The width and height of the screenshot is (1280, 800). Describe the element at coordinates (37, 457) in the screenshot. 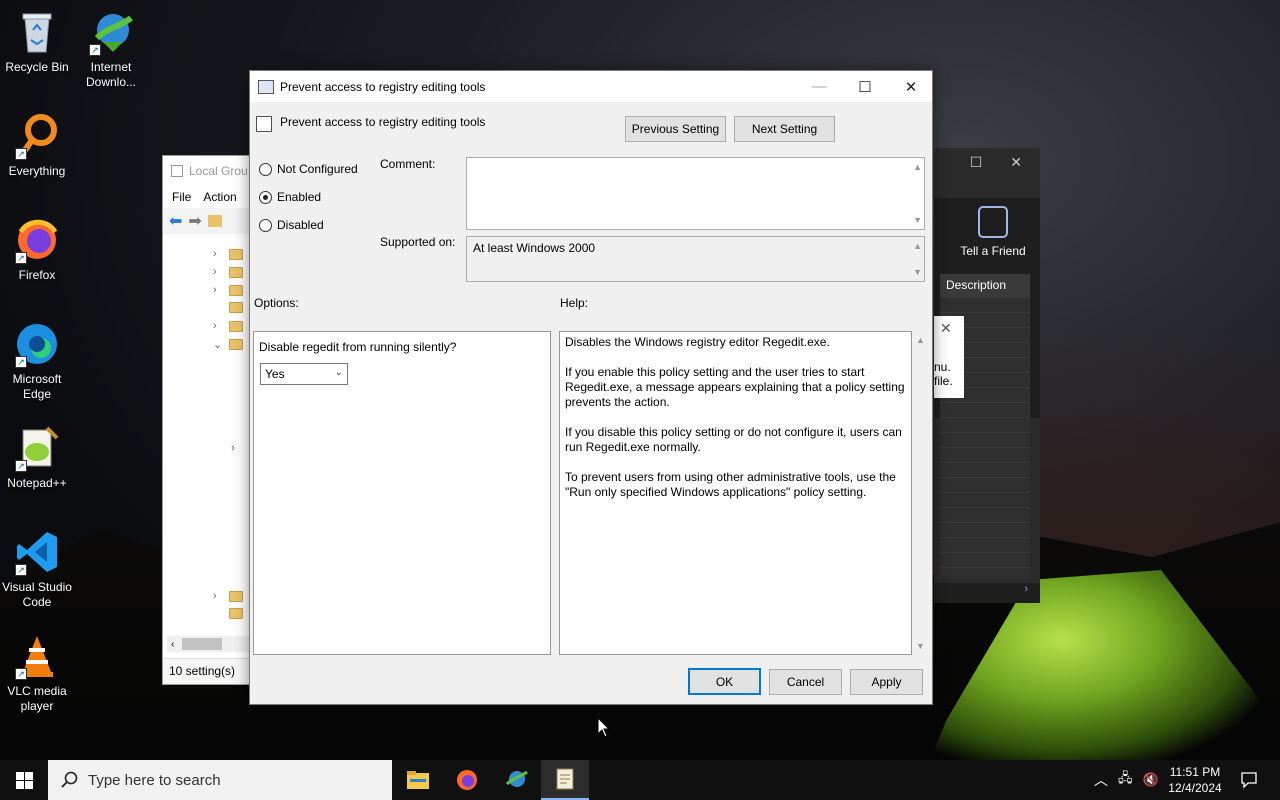

I see `desktop-icon-notepadpp: ↗ Notepad++` at that location.